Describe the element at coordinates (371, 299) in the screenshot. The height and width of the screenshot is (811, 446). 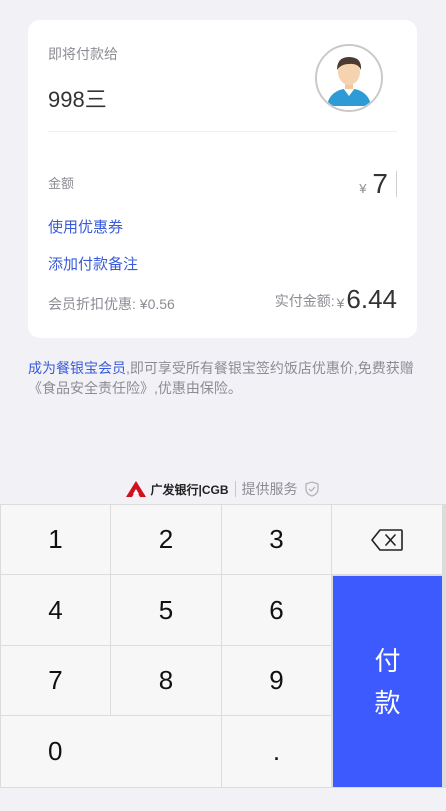
I see `actual-amount-value: 6.44` at that location.